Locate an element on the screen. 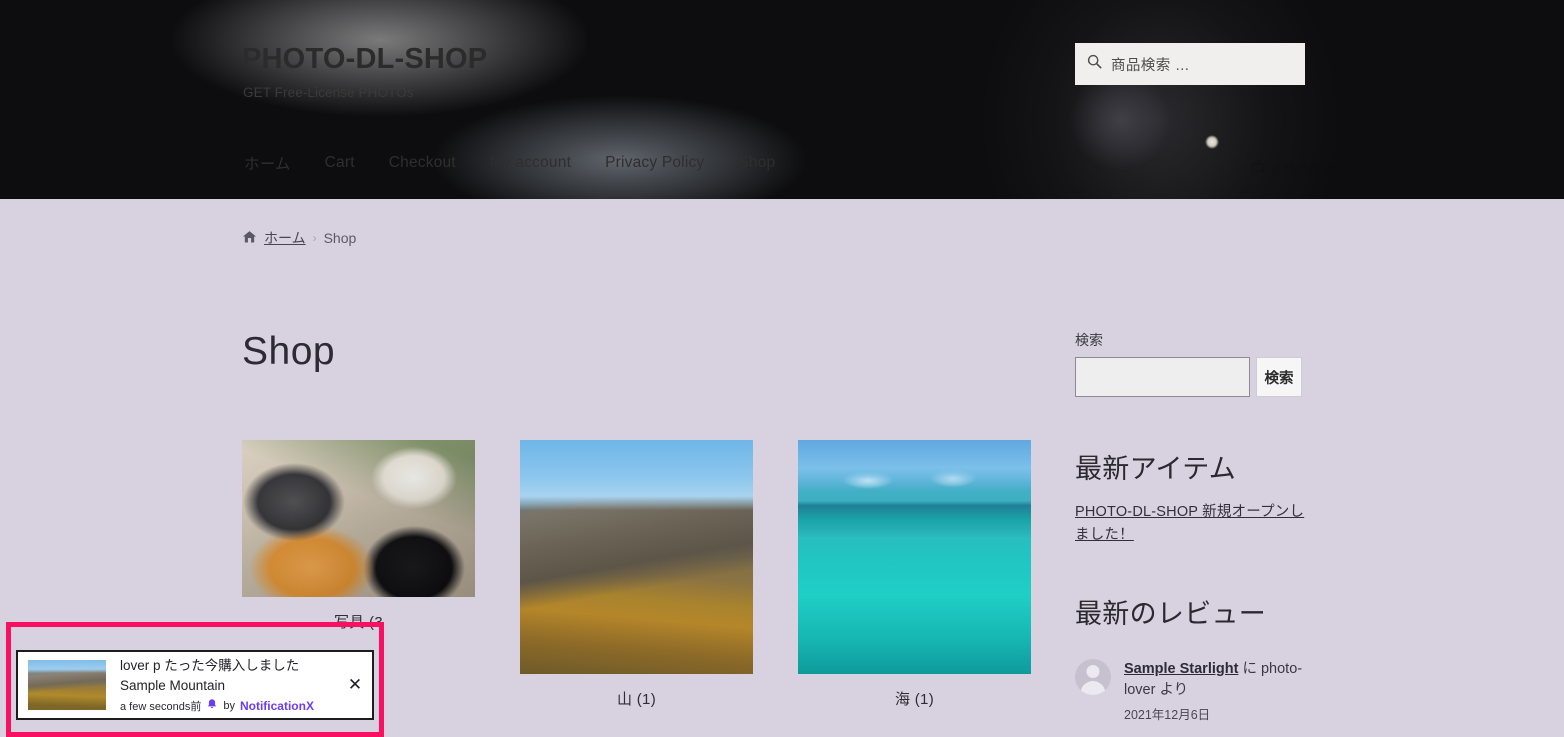 The height and width of the screenshot is (737, 1564). notification-meta: a few seconds前 by NotificationX is located at coordinates (229, 706).